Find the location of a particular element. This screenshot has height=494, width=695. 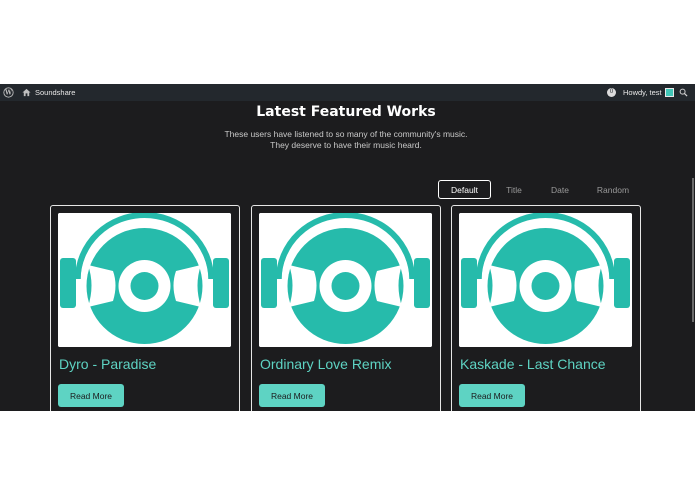

admin-bar: W Soundshare 0 Howdy, test is located at coordinates (347, 92).